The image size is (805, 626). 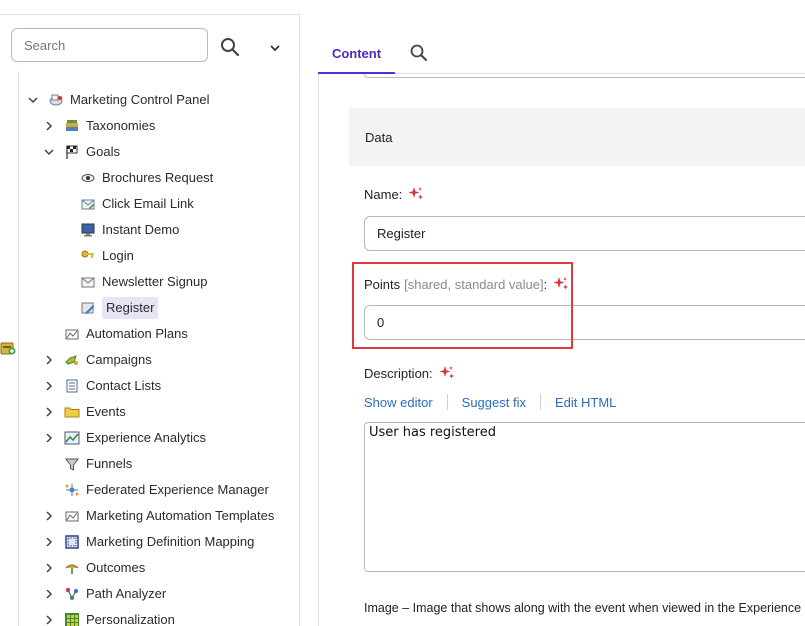 I want to click on tree-item-label: Marketing Control Panel, so click(x=140, y=99).